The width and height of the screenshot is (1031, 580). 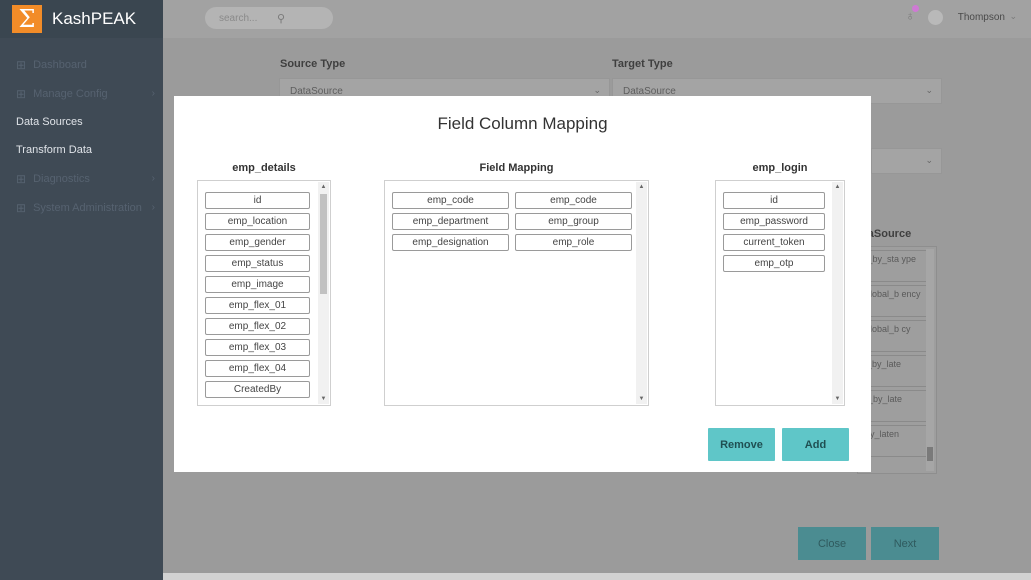 I want to click on list-item: emp_location, so click(x=257, y=221).